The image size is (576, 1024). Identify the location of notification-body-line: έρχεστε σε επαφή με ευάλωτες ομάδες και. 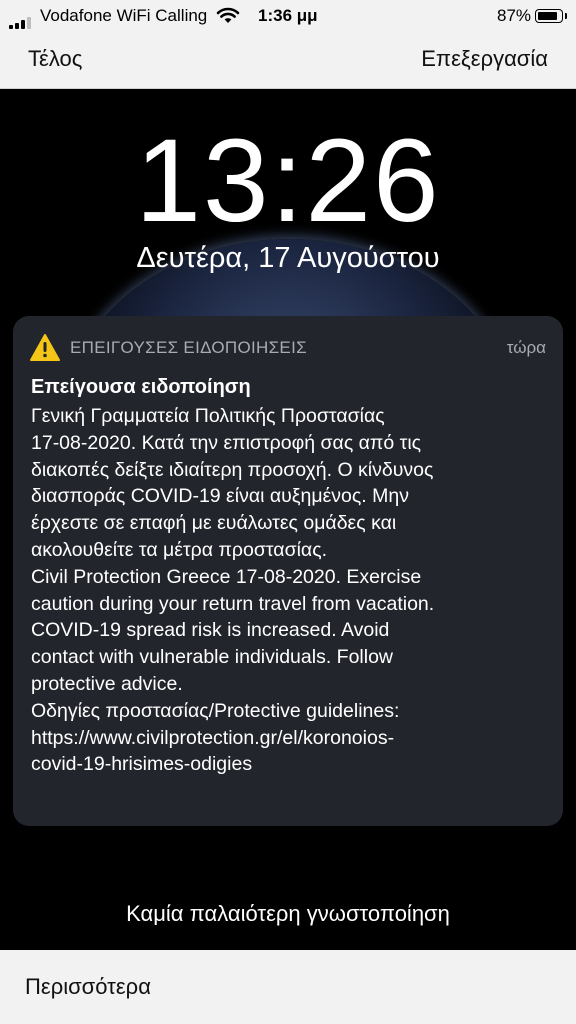
(214, 523).